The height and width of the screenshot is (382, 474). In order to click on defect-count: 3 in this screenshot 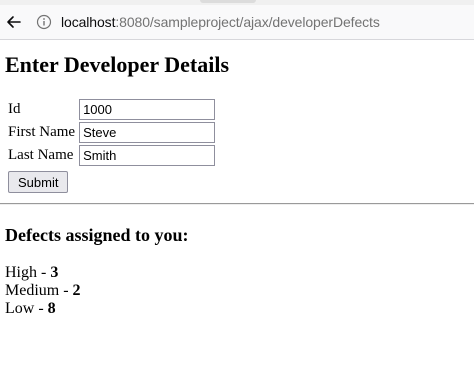, I will do `click(54, 272)`.